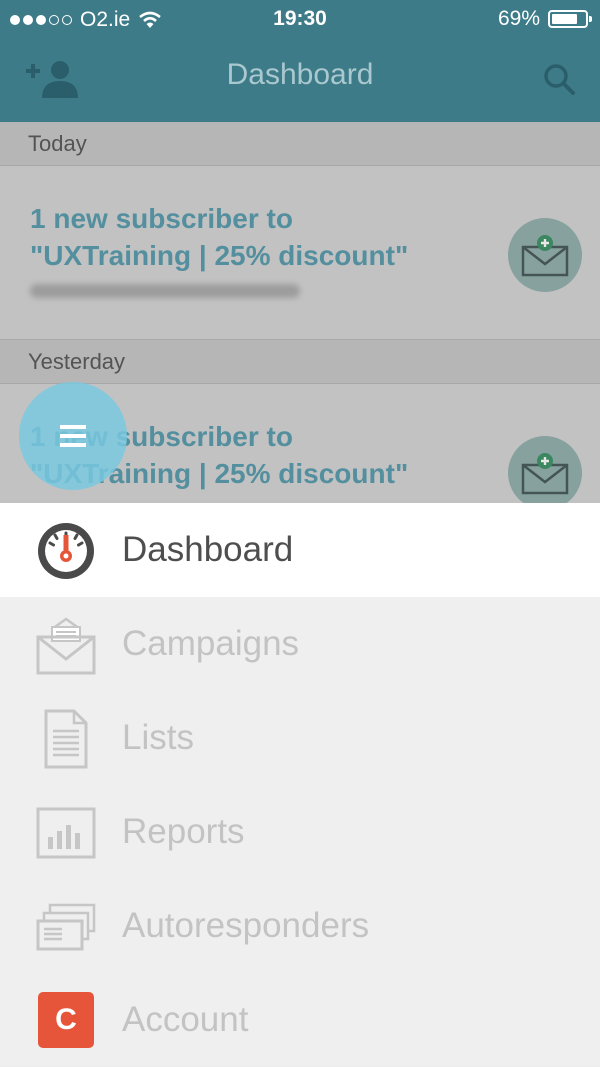 This screenshot has width=600, height=1067. Describe the element at coordinates (66, 739) in the screenshot. I see `document-icon` at that location.